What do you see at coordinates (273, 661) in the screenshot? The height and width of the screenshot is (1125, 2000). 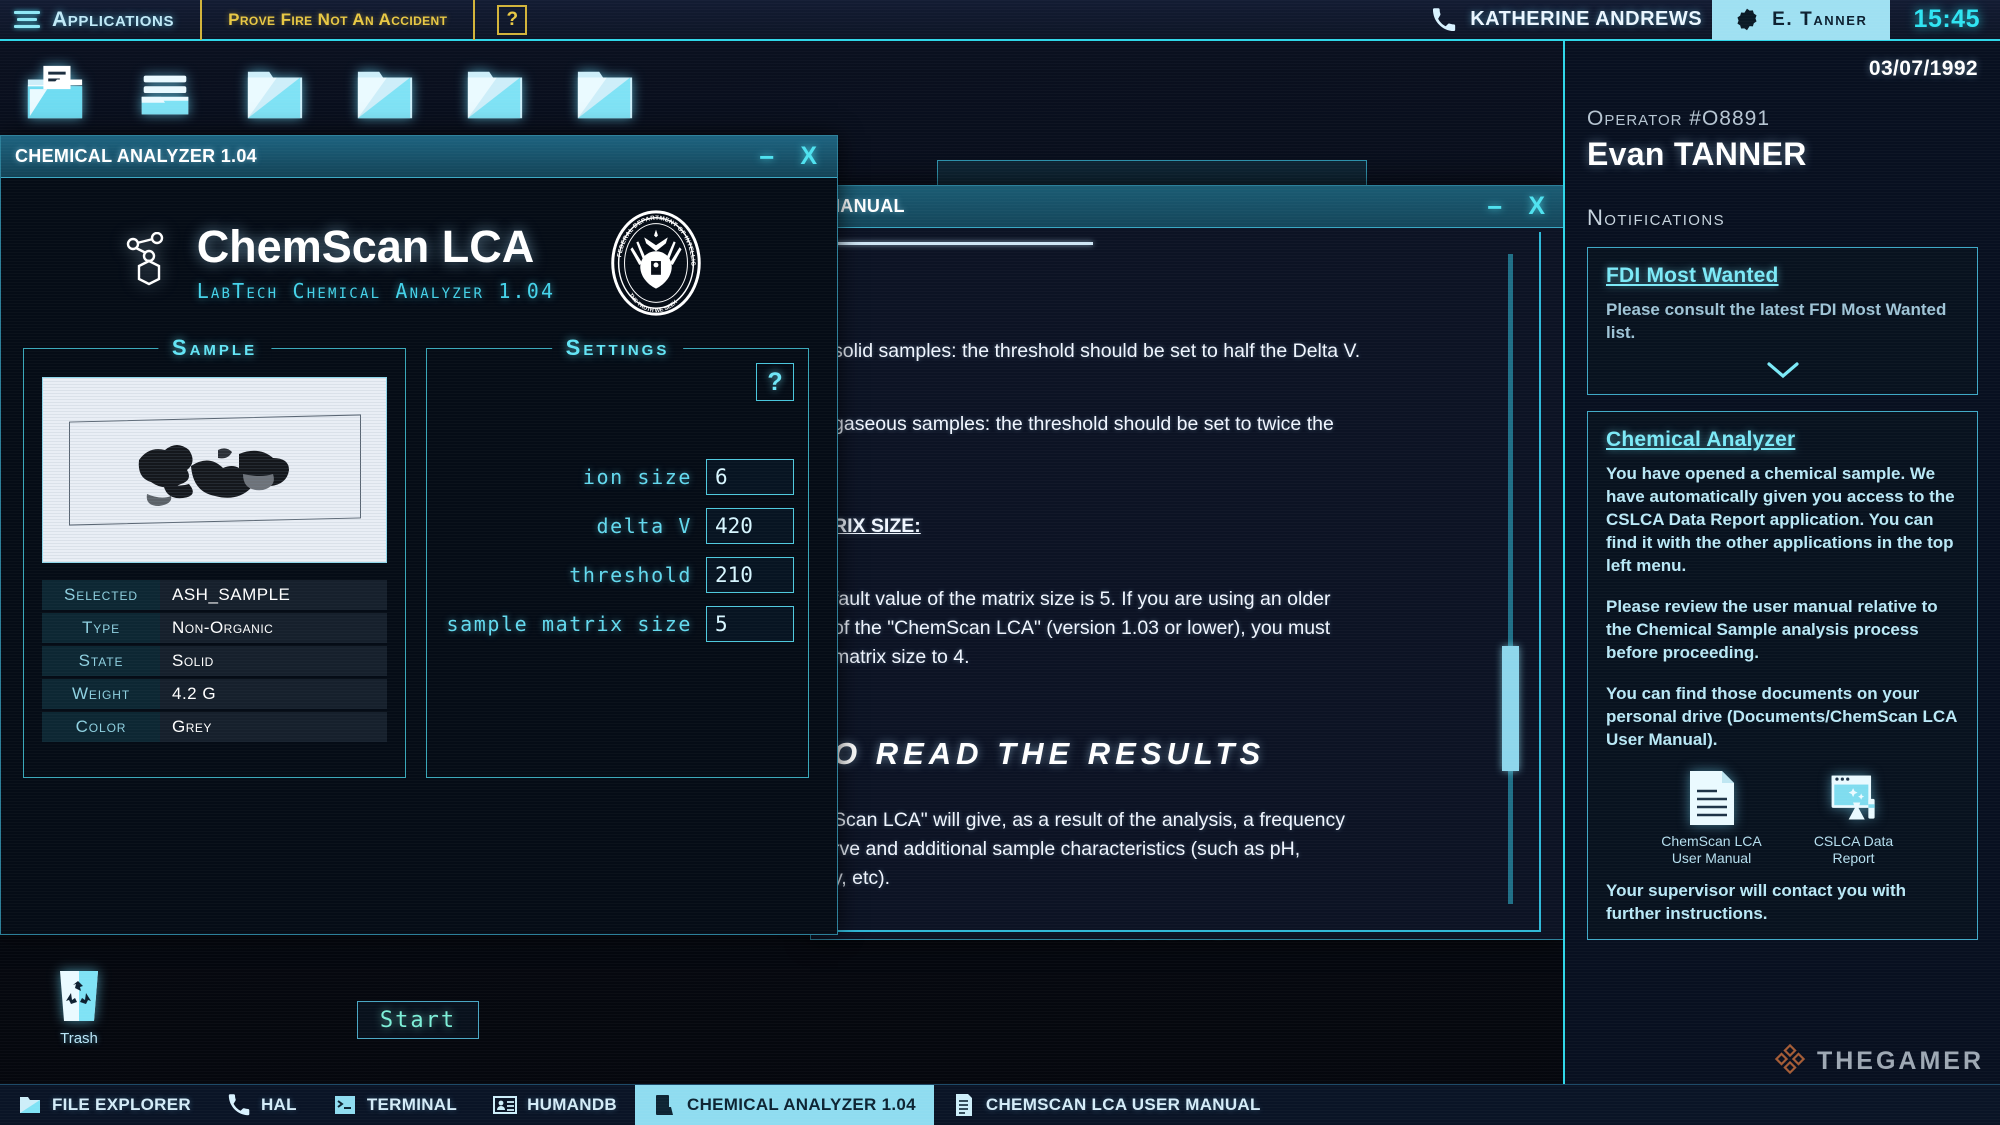 I see `row-value: Solid` at bounding box center [273, 661].